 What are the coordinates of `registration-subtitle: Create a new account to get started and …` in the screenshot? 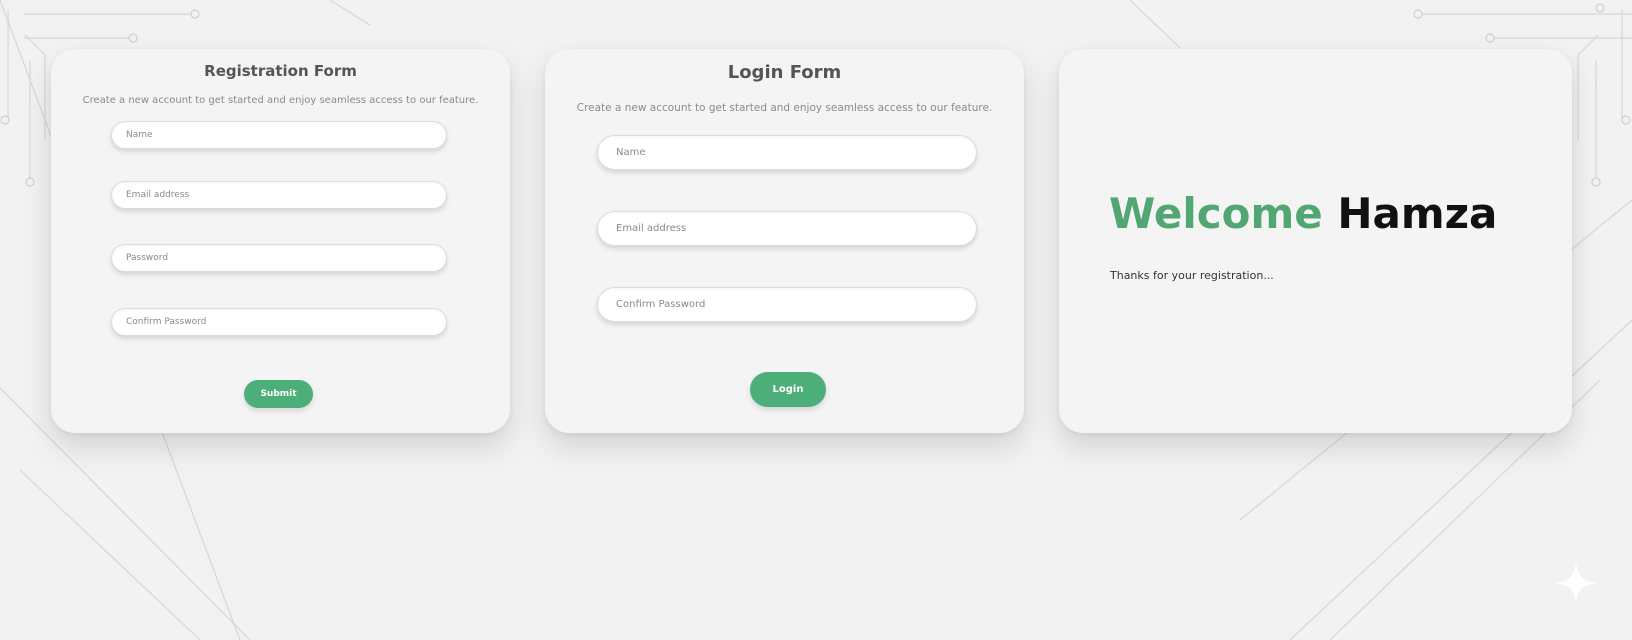 It's located at (280, 100).